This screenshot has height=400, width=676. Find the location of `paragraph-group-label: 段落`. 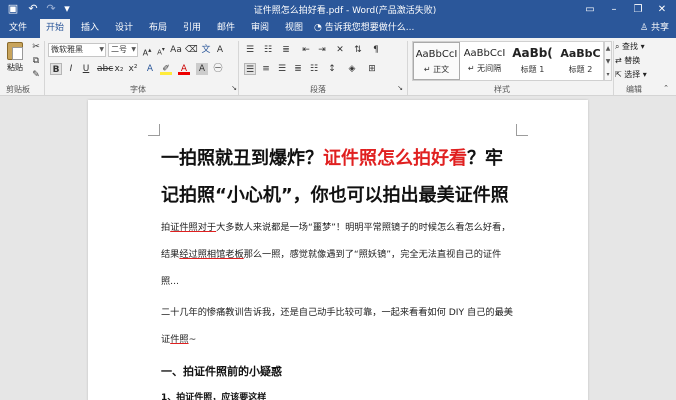

paragraph-group-label: 段落 is located at coordinates (318, 89).